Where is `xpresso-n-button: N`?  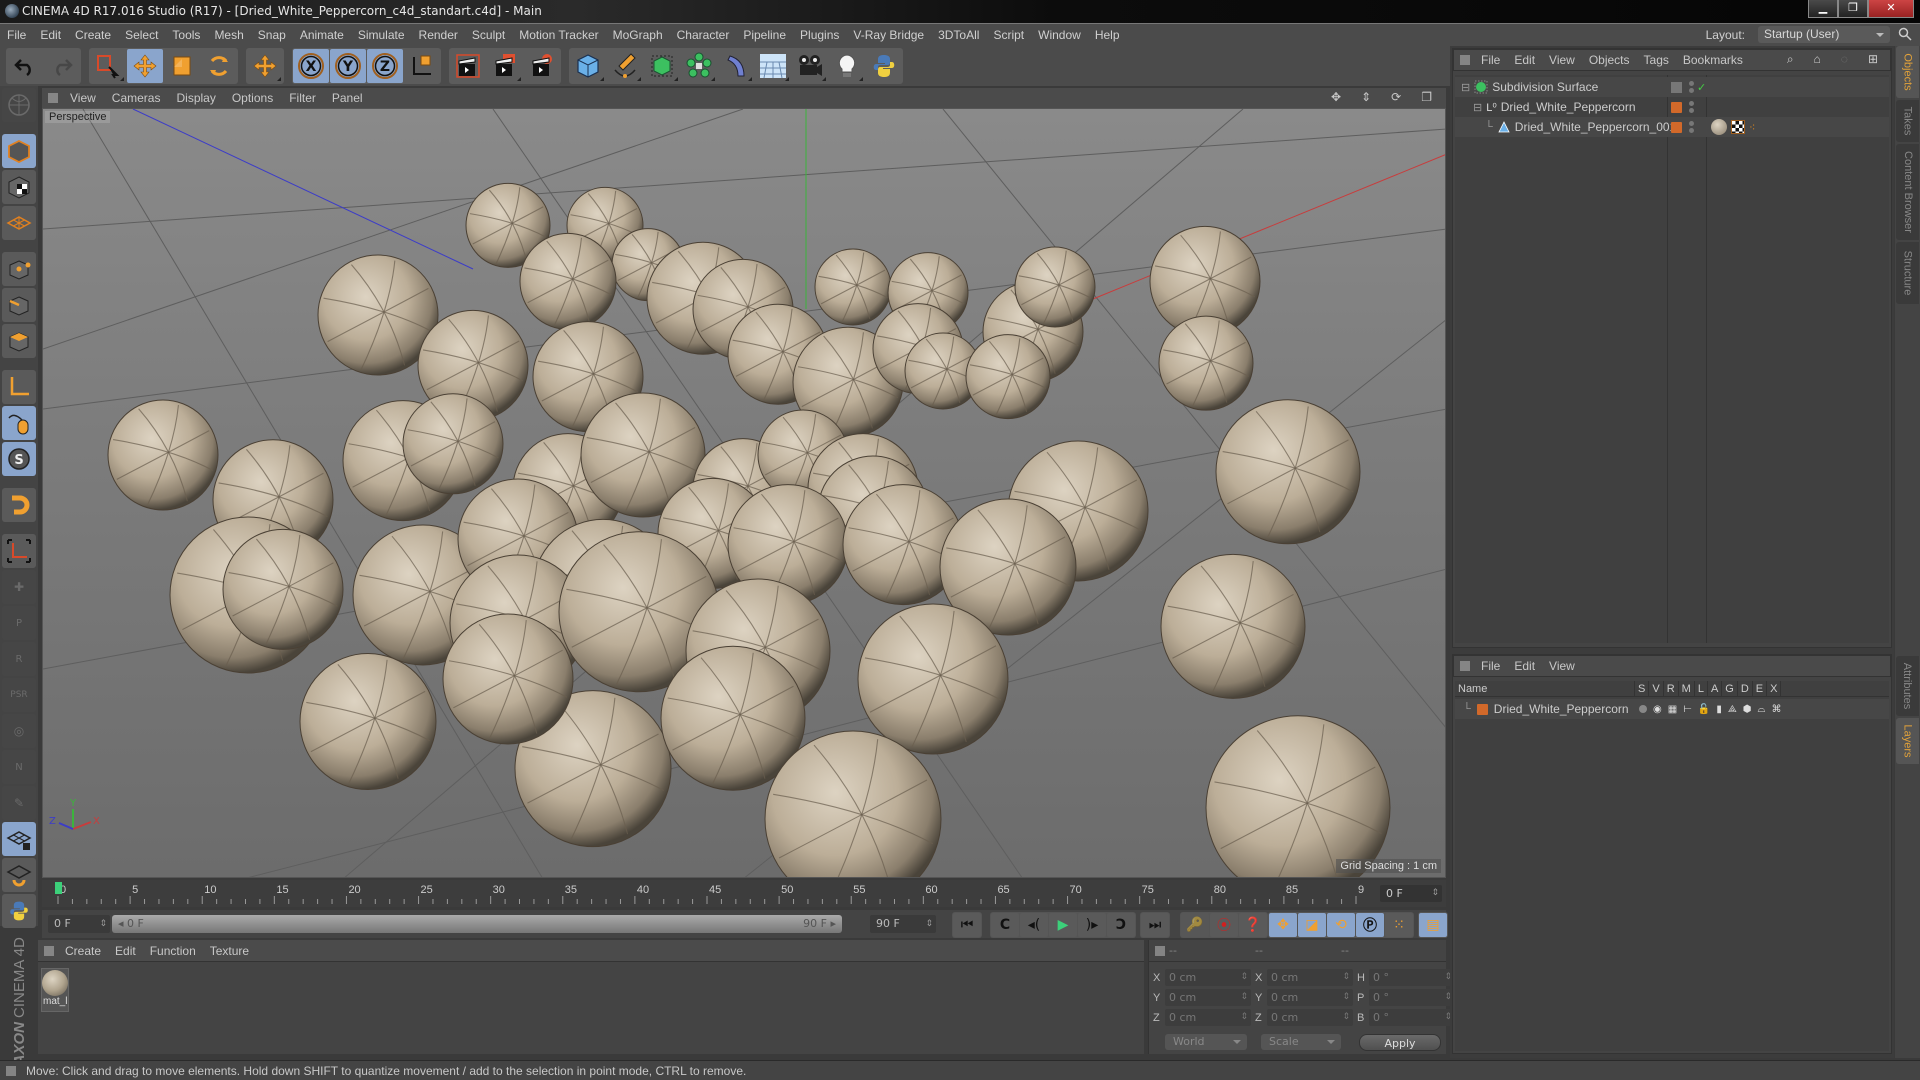
xpresso-n-button: N is located at coordinates (19, 767).